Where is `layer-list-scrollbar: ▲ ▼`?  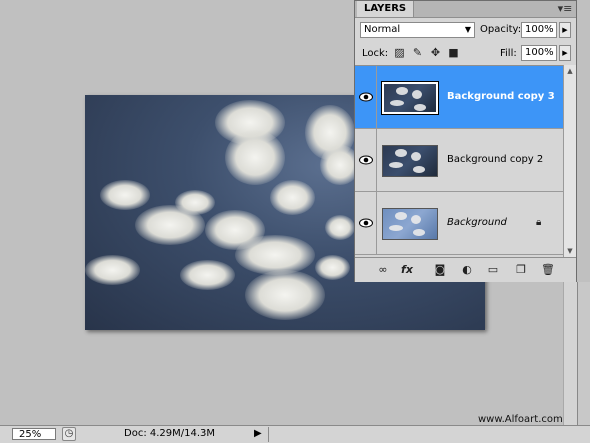 layer-list-scrollbar: ▲ ▼ is located at coordinates (569, 161).